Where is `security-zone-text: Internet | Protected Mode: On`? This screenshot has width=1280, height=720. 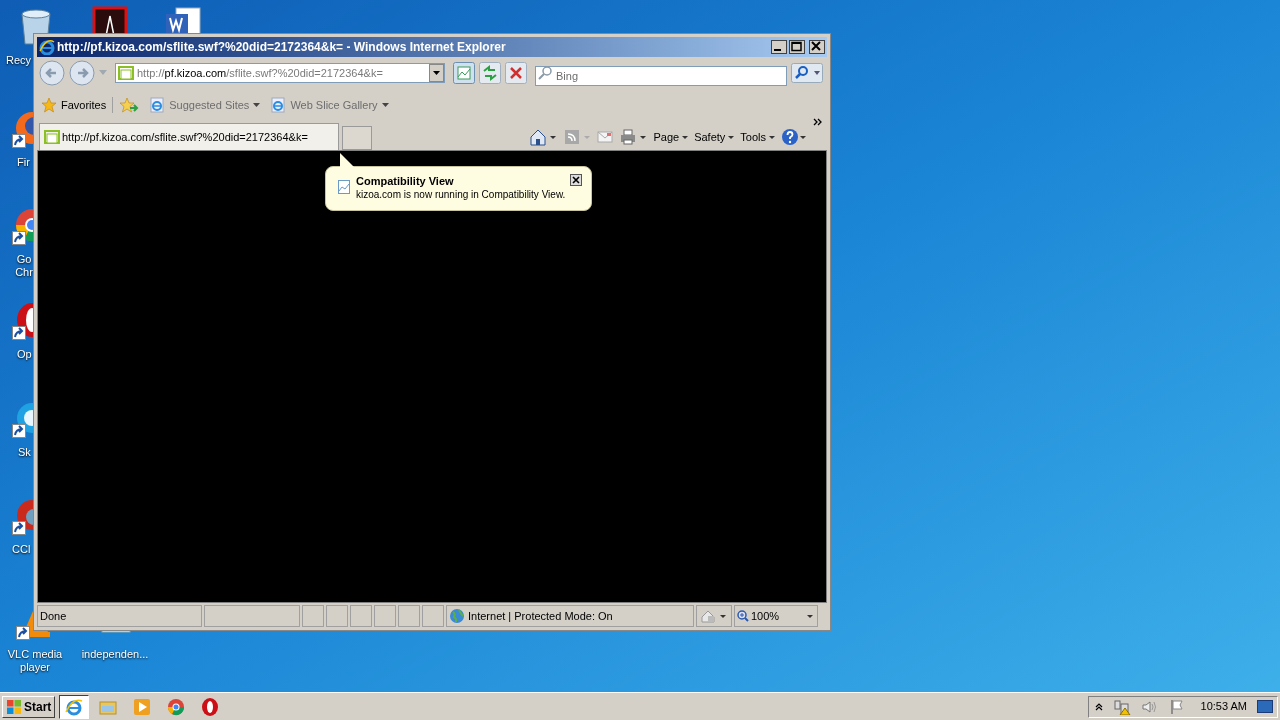 security-zone-text: Internet | Protected Mode: On is located at coordinates (540, 616).